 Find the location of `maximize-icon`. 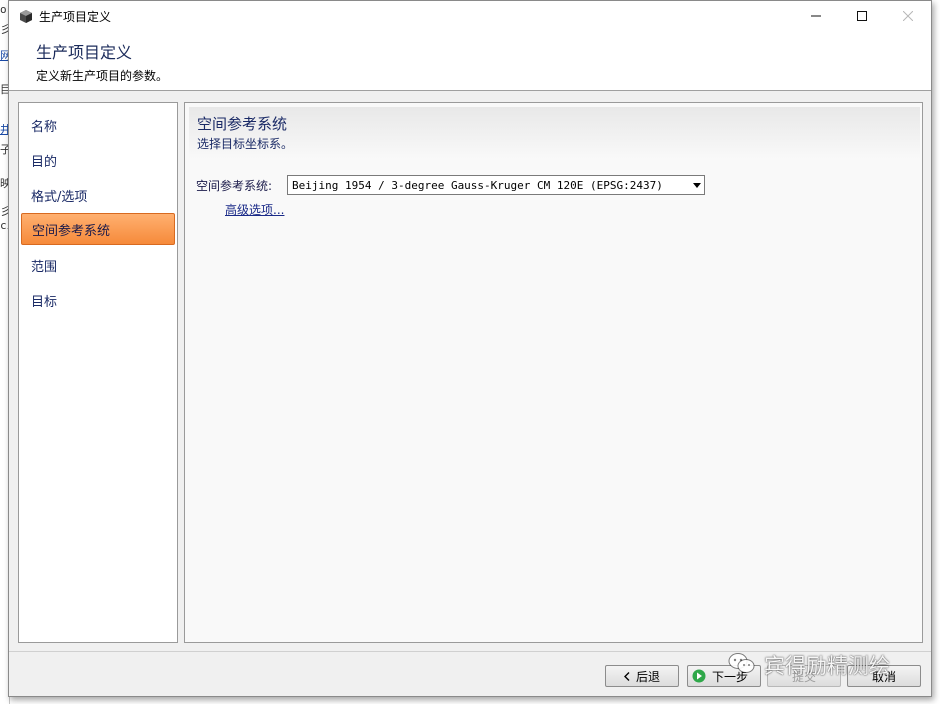

maximize-icon is located at coordinates (862, 16).